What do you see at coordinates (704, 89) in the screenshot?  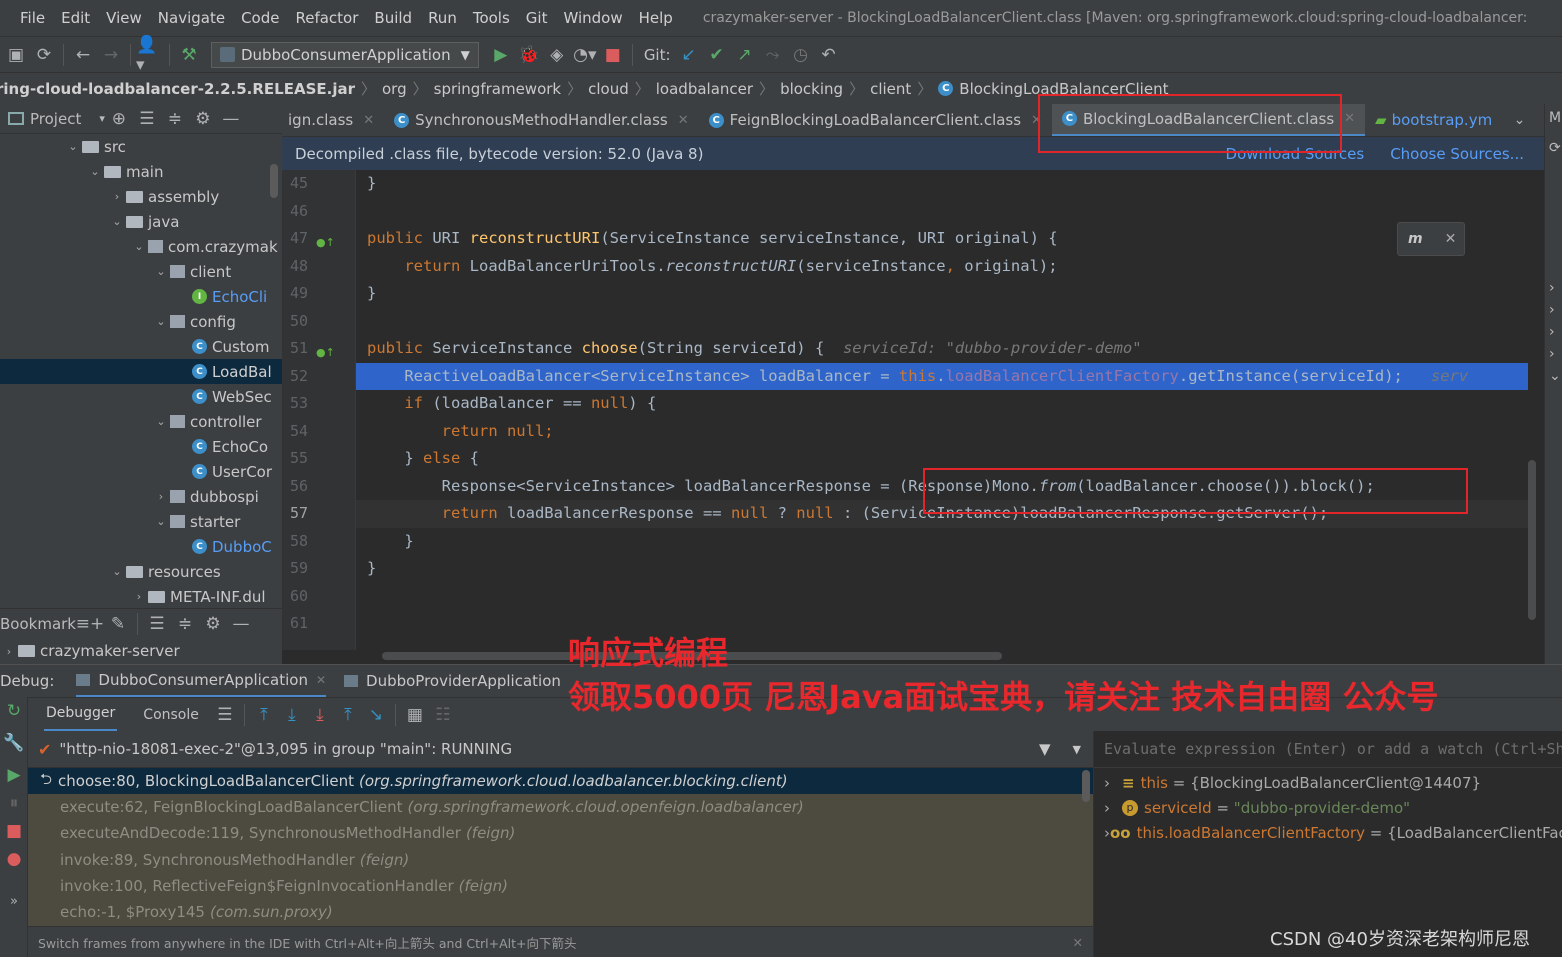 I see `breadcrumb-loadbalancer: loadbalancer` at bounding box center [704, 89].